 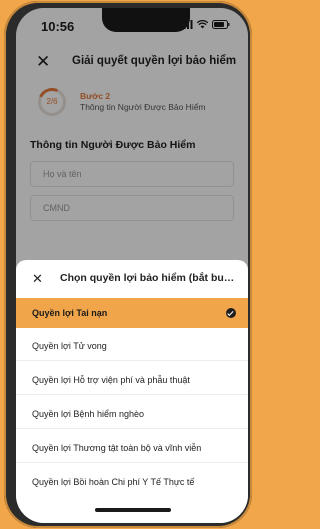 I want to click on option-medical-reimbursement: Quyền lợi Bồi hoàn Chi phí Y Tế Thực tế, so click(x=132, y=482).